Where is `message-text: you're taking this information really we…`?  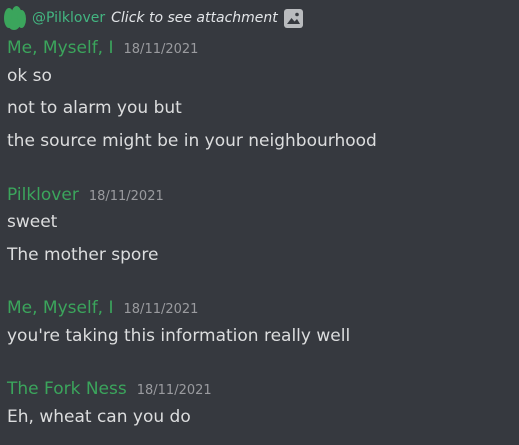 message-text: you're taking this information really we… is located at coordinates (179, 336).